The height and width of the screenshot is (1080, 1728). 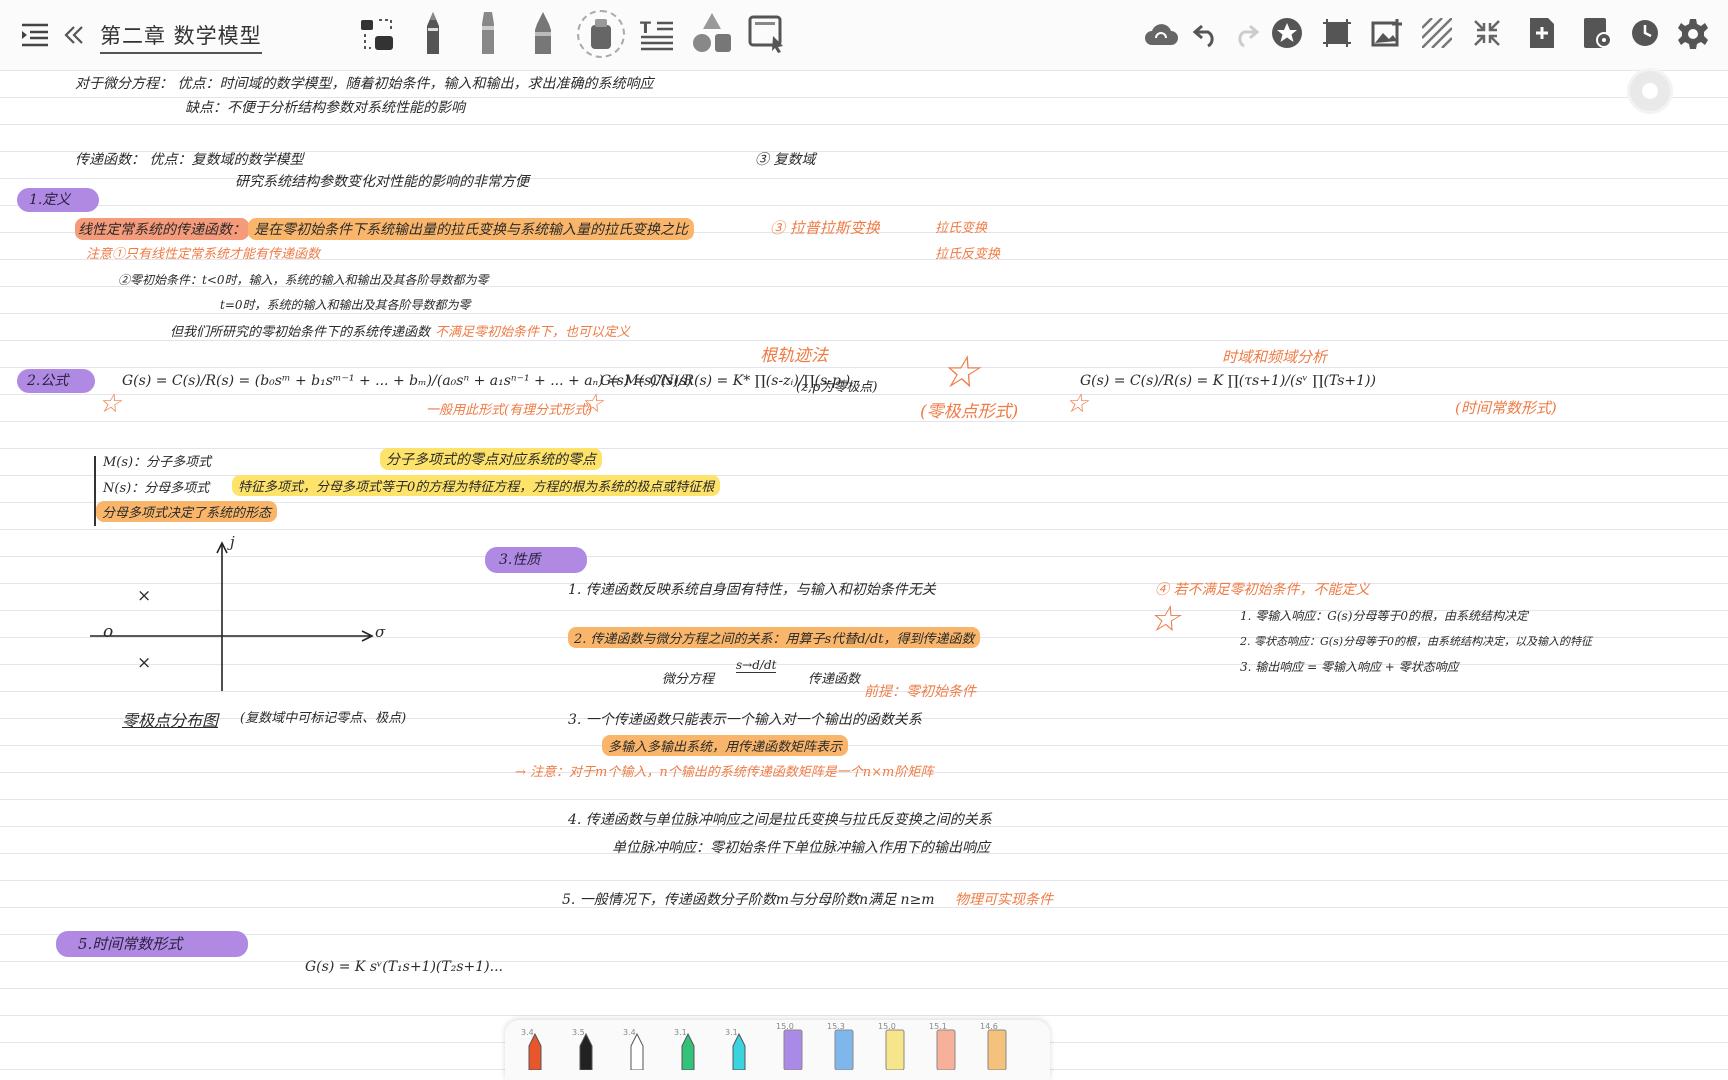 What do you see at coordinates (1645, 33) in the screenshot?
I see `clock-icon` at bounding box center [1645, 33].